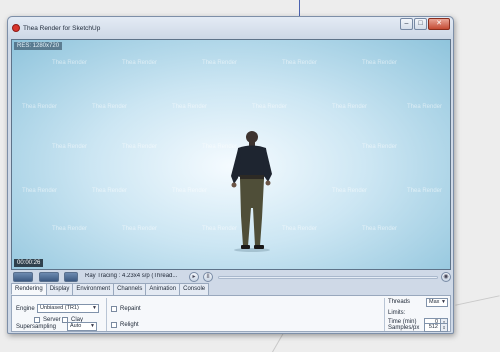  What do you see at coordinates (36, 327) in the screenshot?
I see `supersampling-label: Supersampling` at bounding box center [36, 327].